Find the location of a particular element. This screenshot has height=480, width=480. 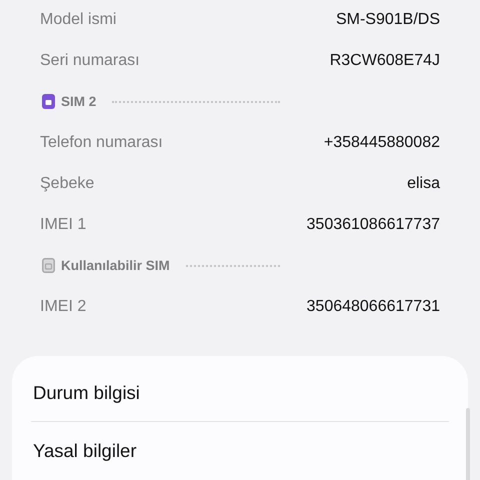

info-value: +358445880082 is located at coordinates (382, 143).